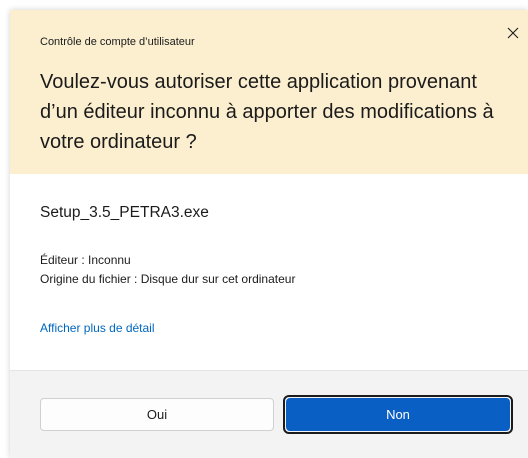 This screenshot has width=528, height=458. I want to click on dialog-title: Contrôle de compte d’utilisateur, so click(117, 42).